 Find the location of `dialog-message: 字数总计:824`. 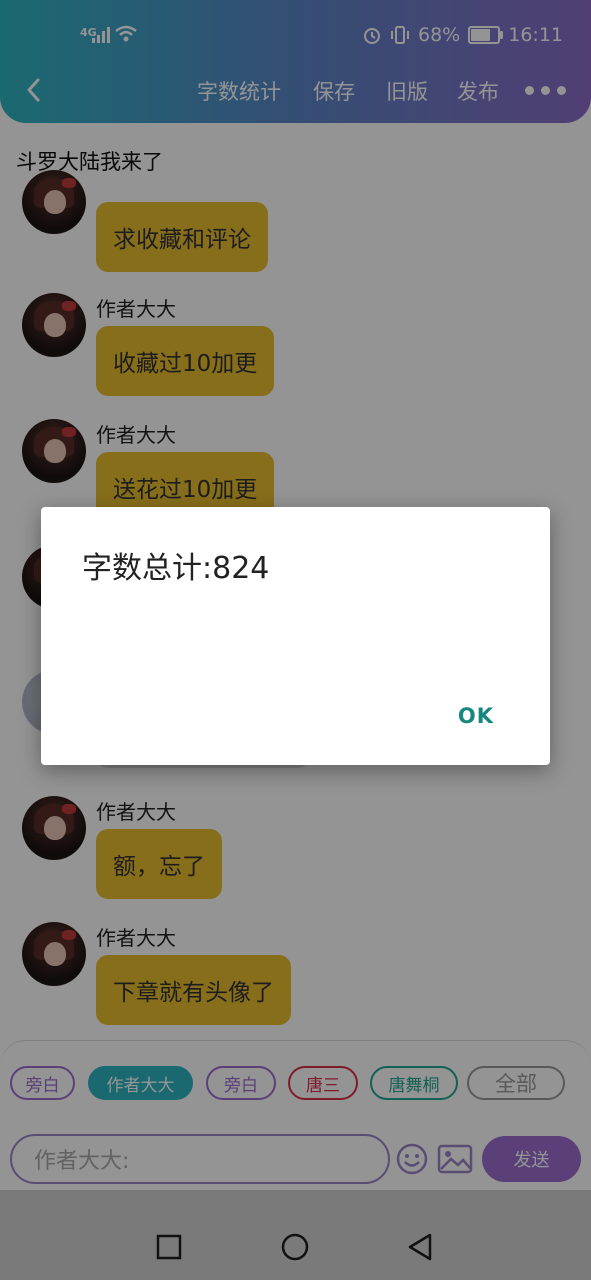

dialog-message: 字数总计:824 is located at coordinates (176, 568).